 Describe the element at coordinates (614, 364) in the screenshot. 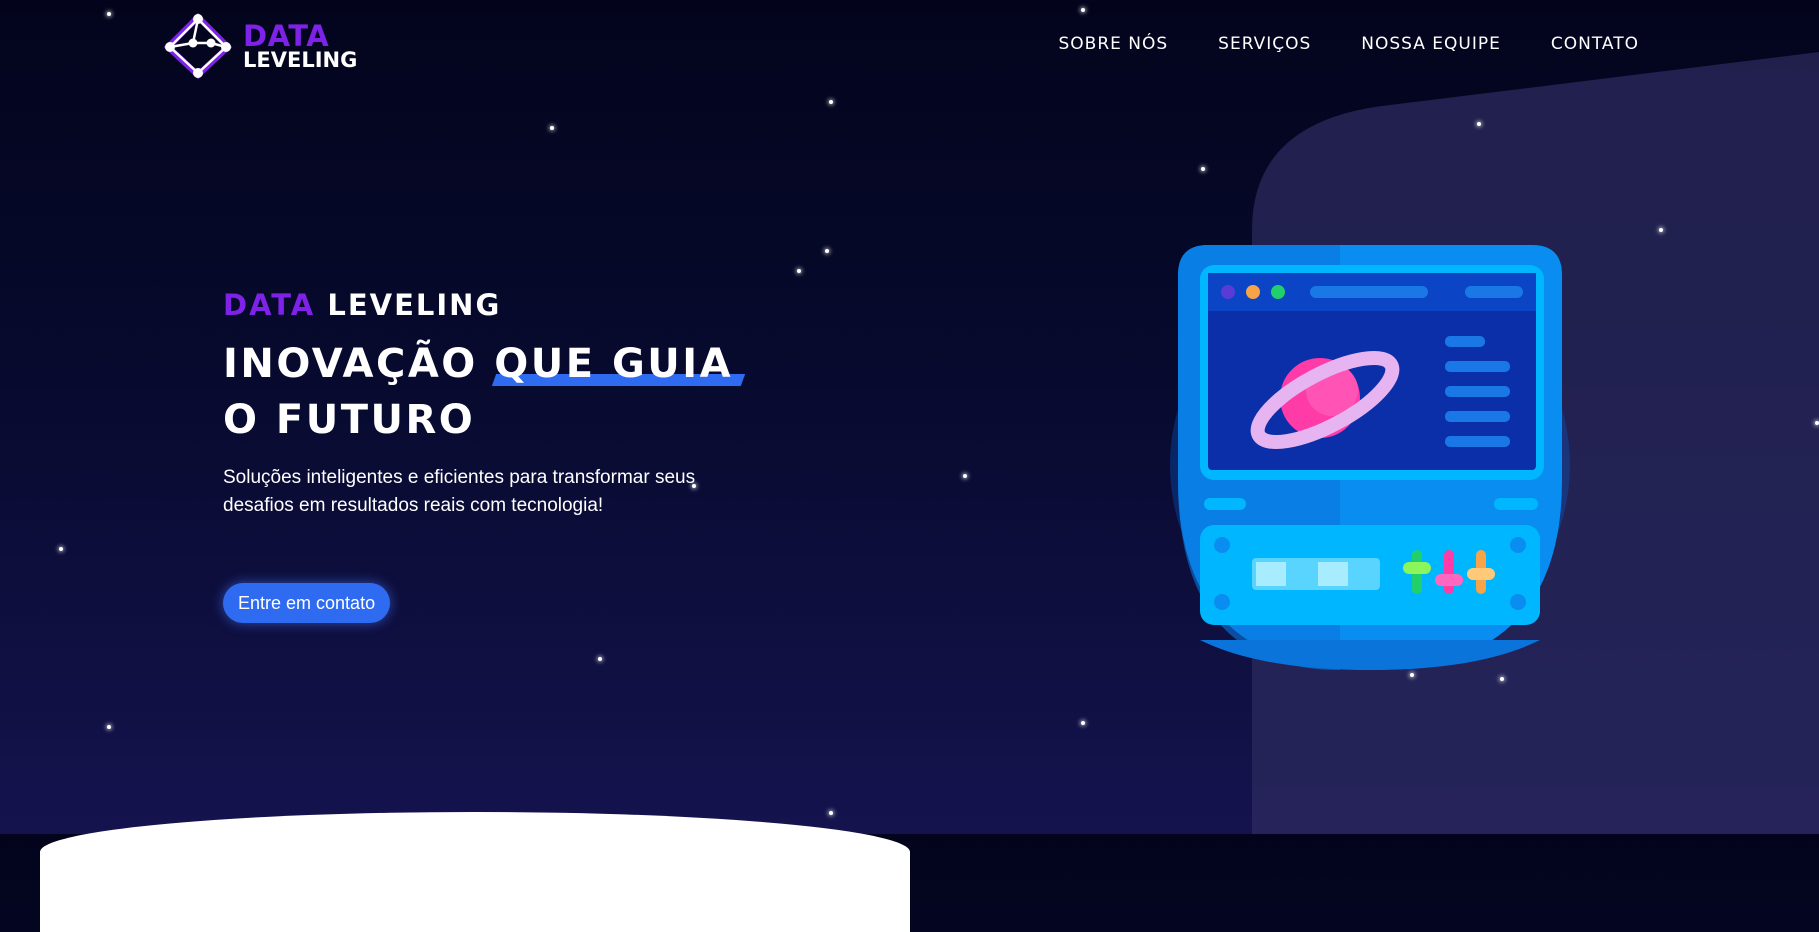

I see `headline-highlight-text: QUE GUIA` at that location.